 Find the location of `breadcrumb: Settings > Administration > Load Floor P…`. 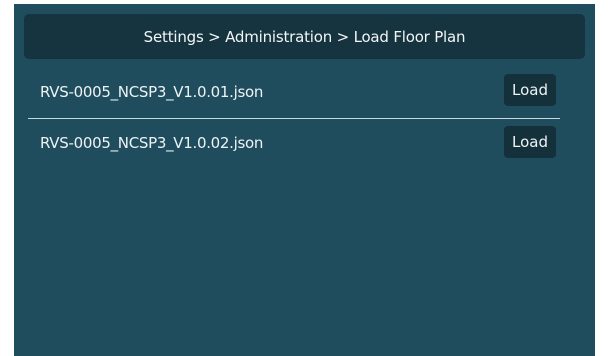

breadcrumb: Settings > Administration > Load Floor P… is located at coordinates (304, 36).